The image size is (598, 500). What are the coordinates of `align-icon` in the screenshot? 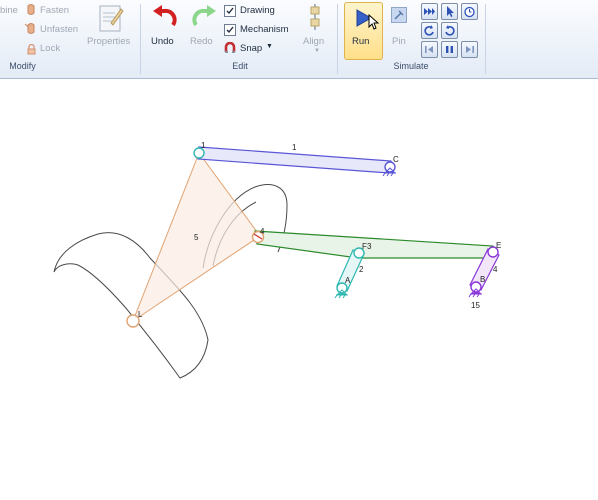 It's located at (315, 19).